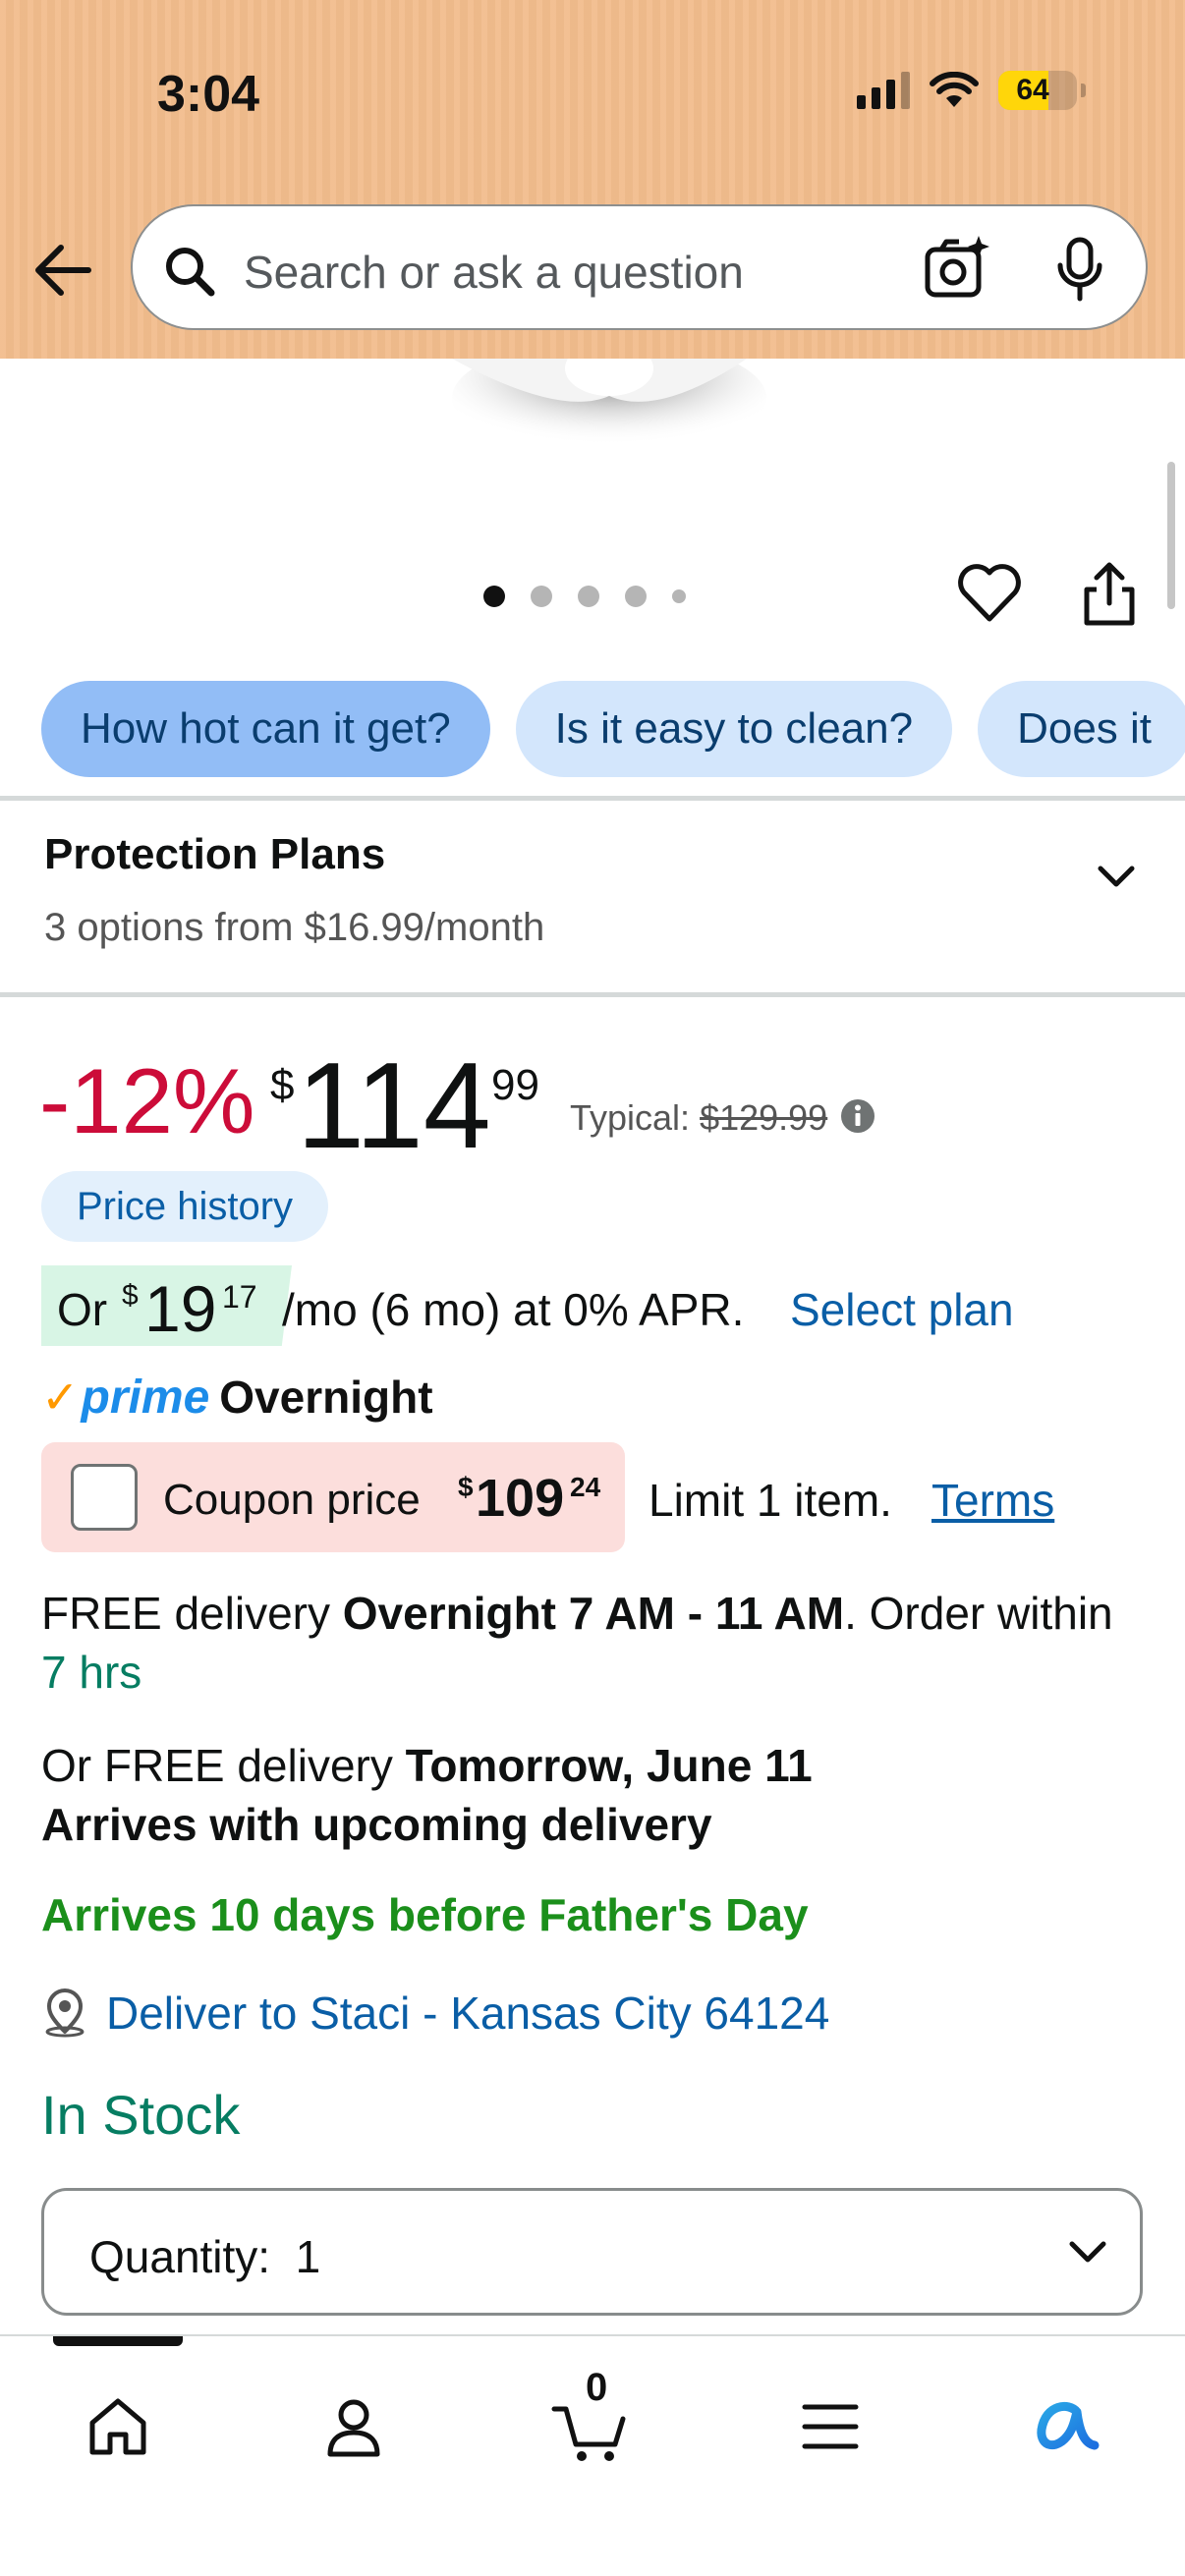 Image resolution: width=1185 pixels, height=2576 pixels. Describe the element at coordinates (1067, 2427) in the screenshot. I see `rufus-icon` at that location.